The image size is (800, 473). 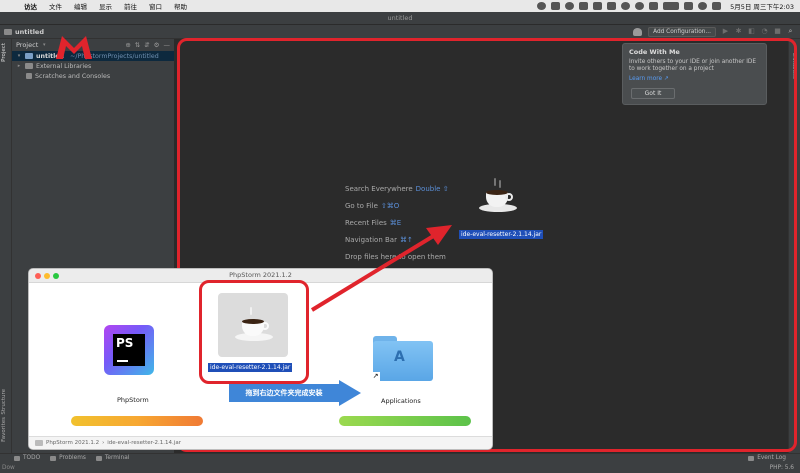 What do you see at coordinates (405, 421) in the screenshot?
I see `applications-bar` at bounding box center [405, 421].